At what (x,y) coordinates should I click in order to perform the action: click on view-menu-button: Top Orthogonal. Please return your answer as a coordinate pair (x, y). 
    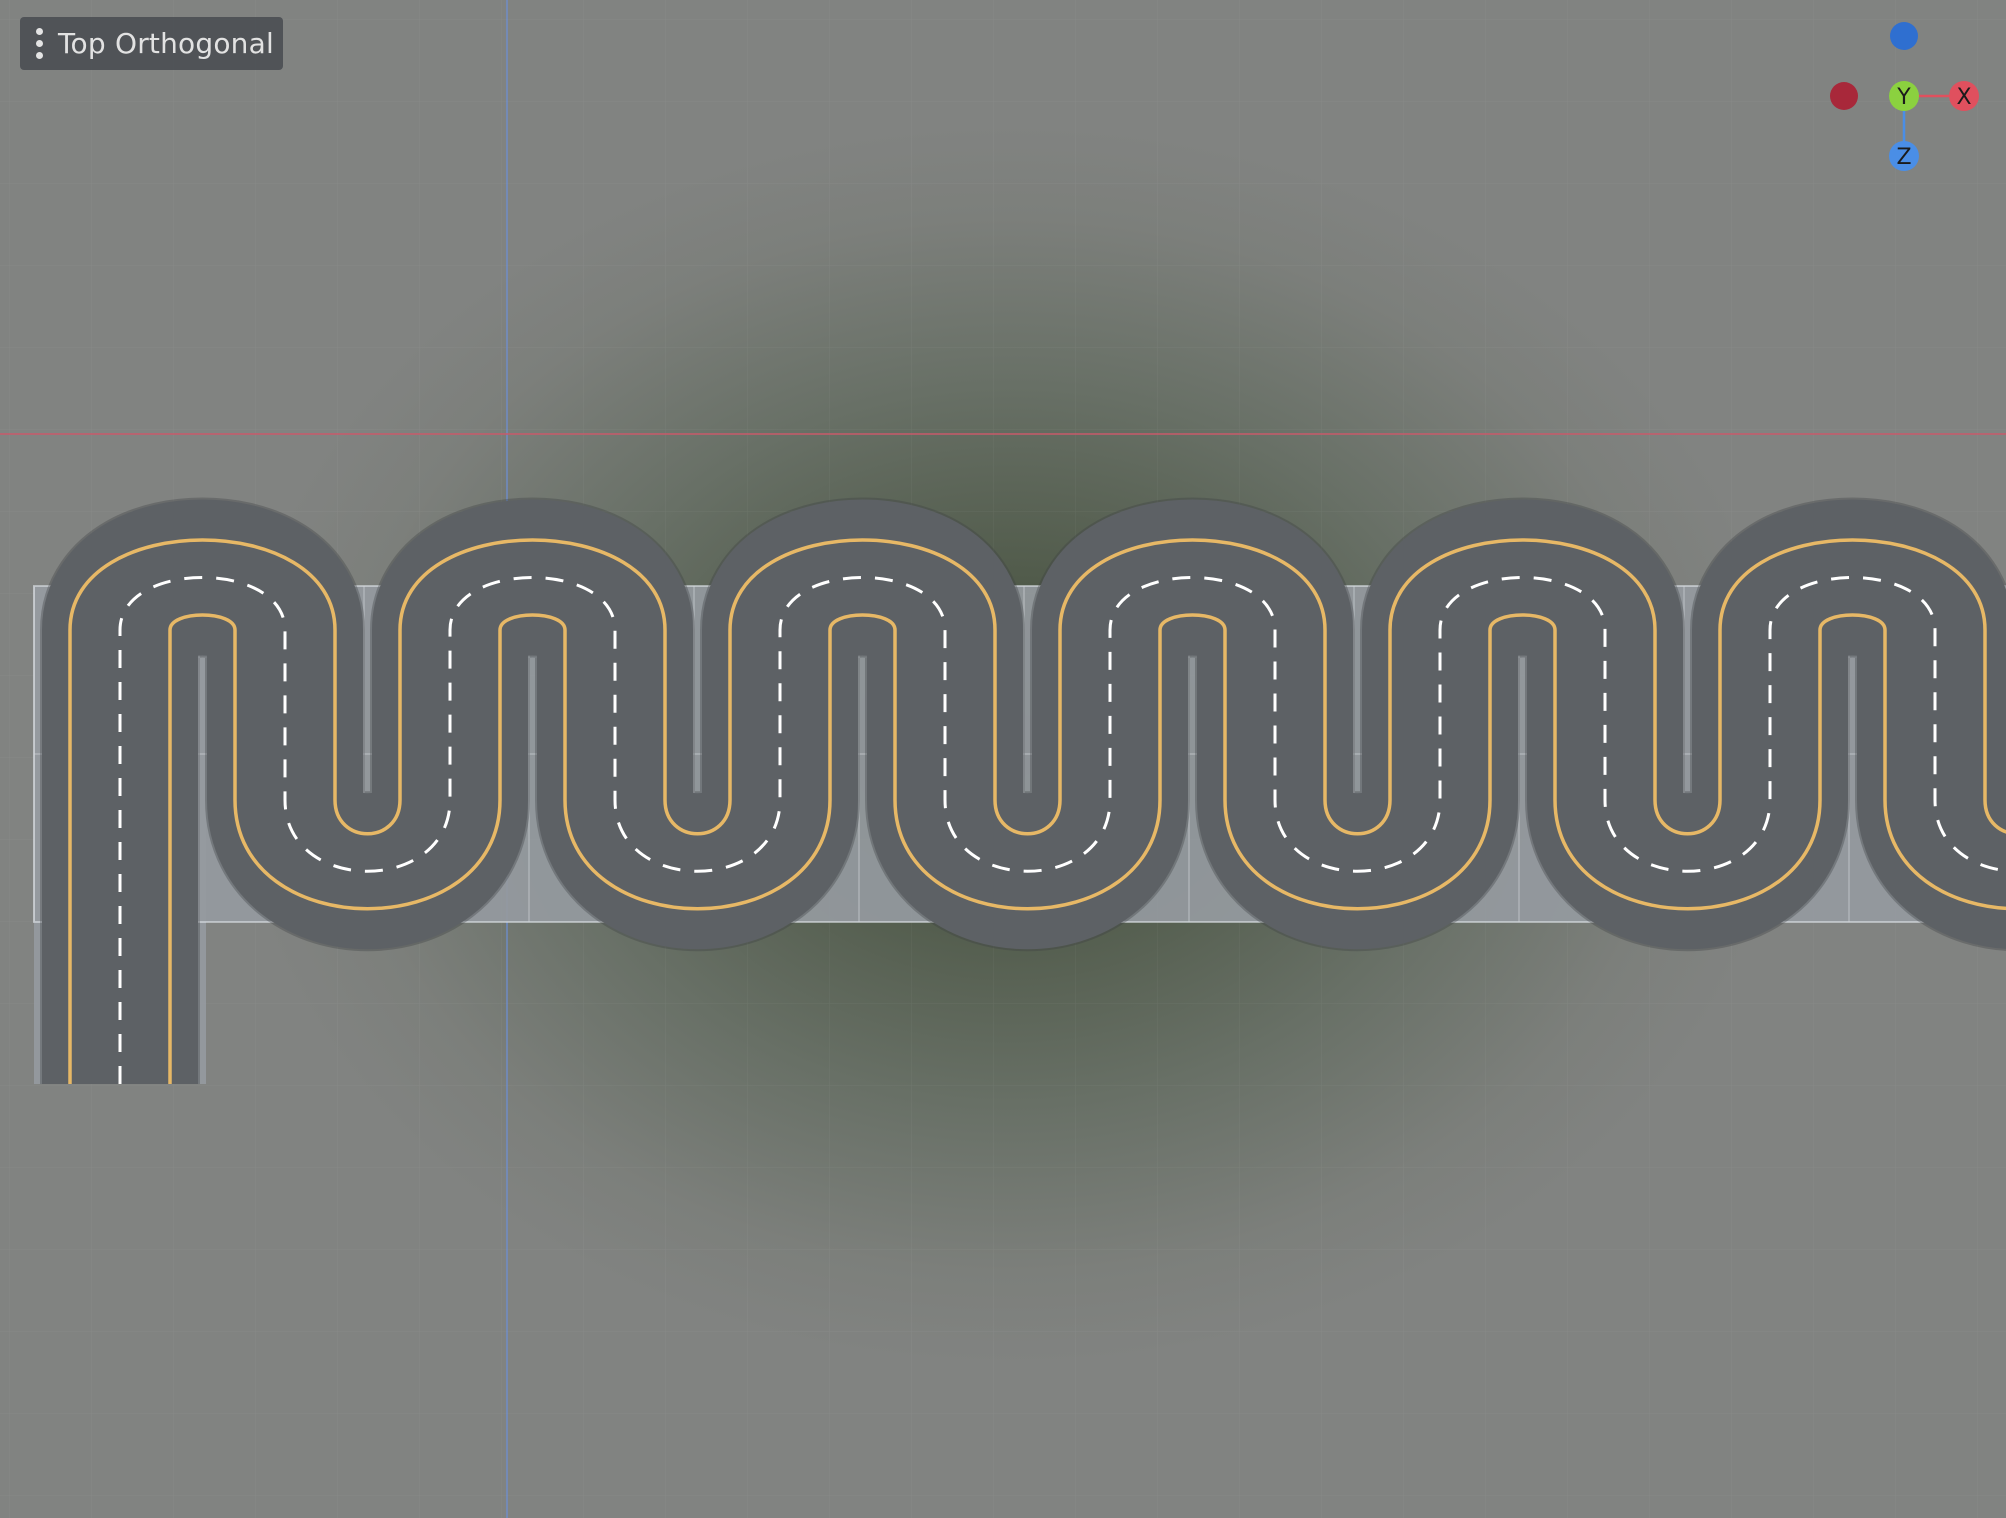
    Looking at the image, I should click on (151, 43).